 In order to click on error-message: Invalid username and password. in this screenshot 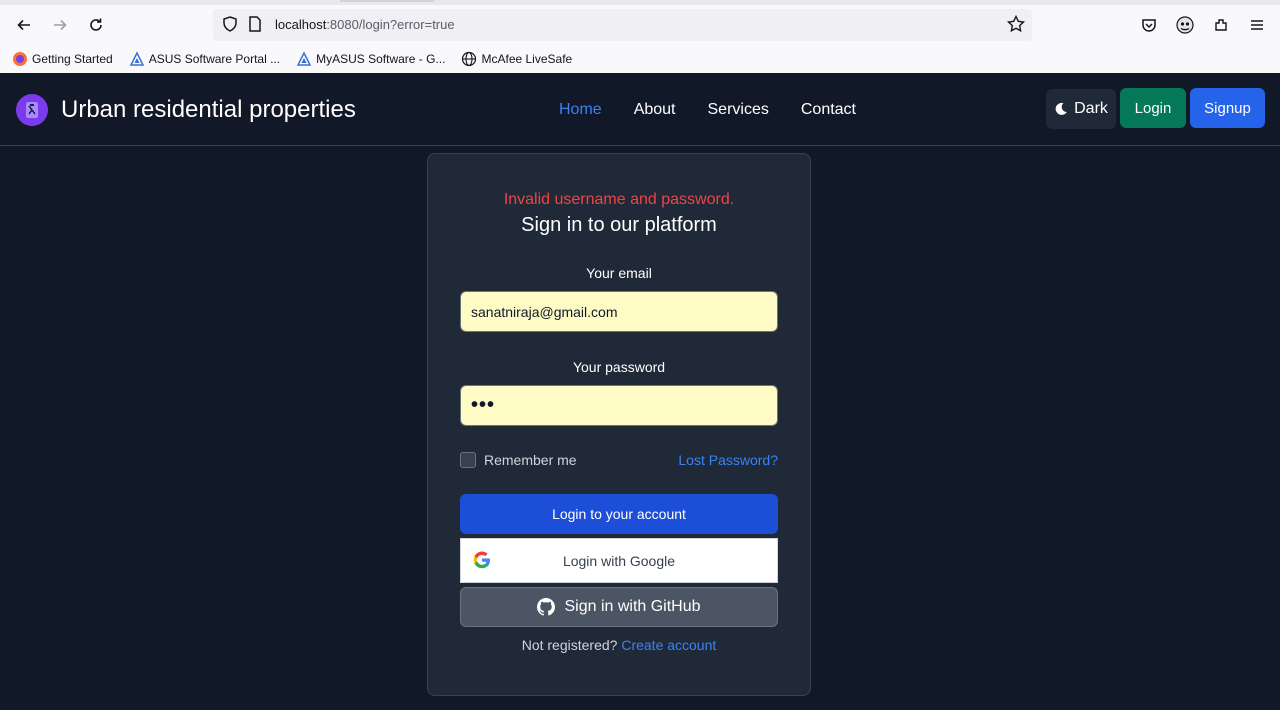, I will do `click(619, 199)`.